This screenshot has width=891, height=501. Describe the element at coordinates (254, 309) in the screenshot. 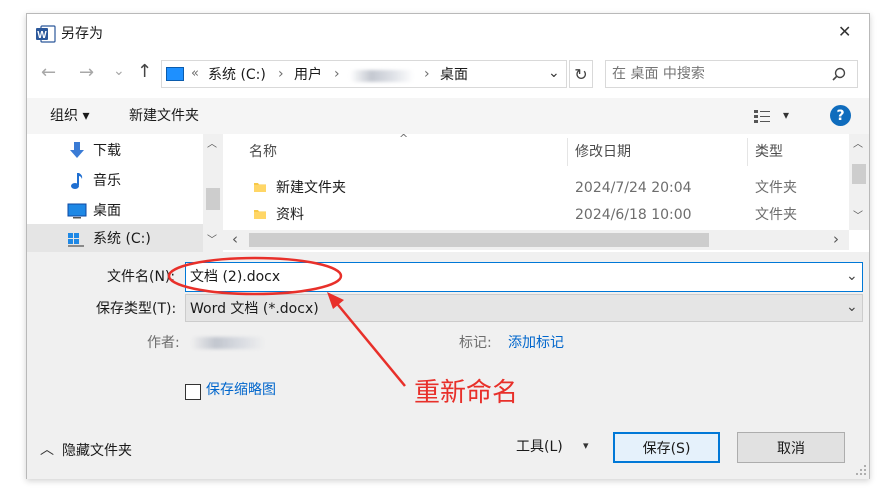

I see `filetype-value: Word 文档 (*.docx)` at that location.